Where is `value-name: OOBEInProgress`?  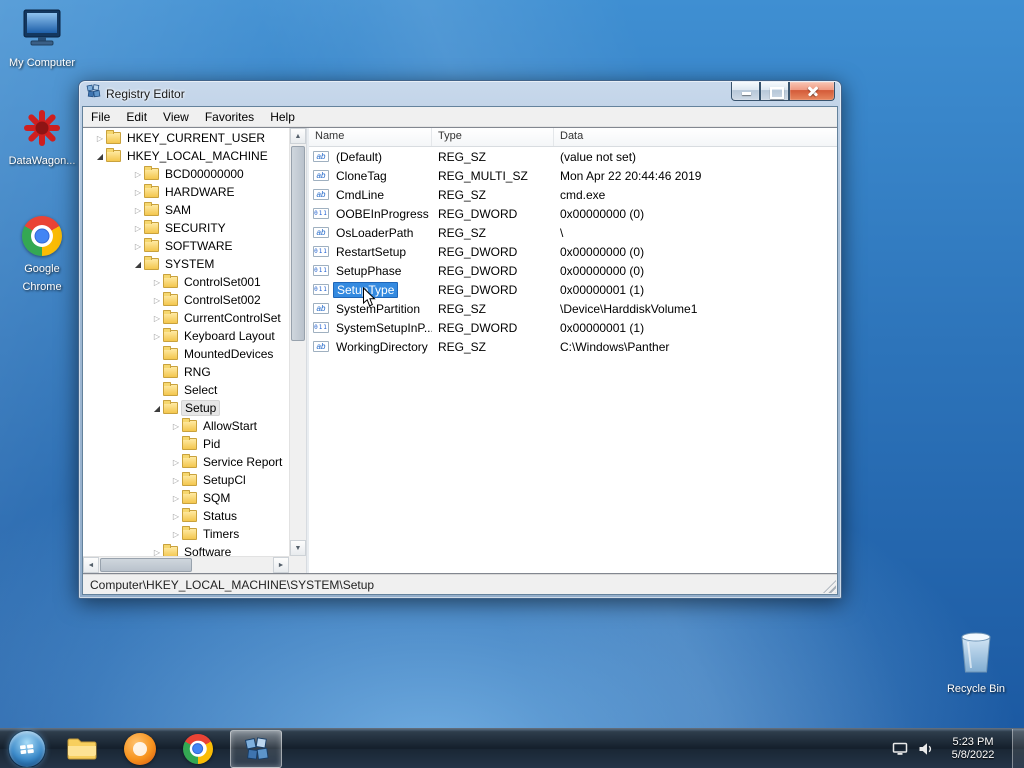 value-name: OOBEInProgress is located at coordinates (382, 214).